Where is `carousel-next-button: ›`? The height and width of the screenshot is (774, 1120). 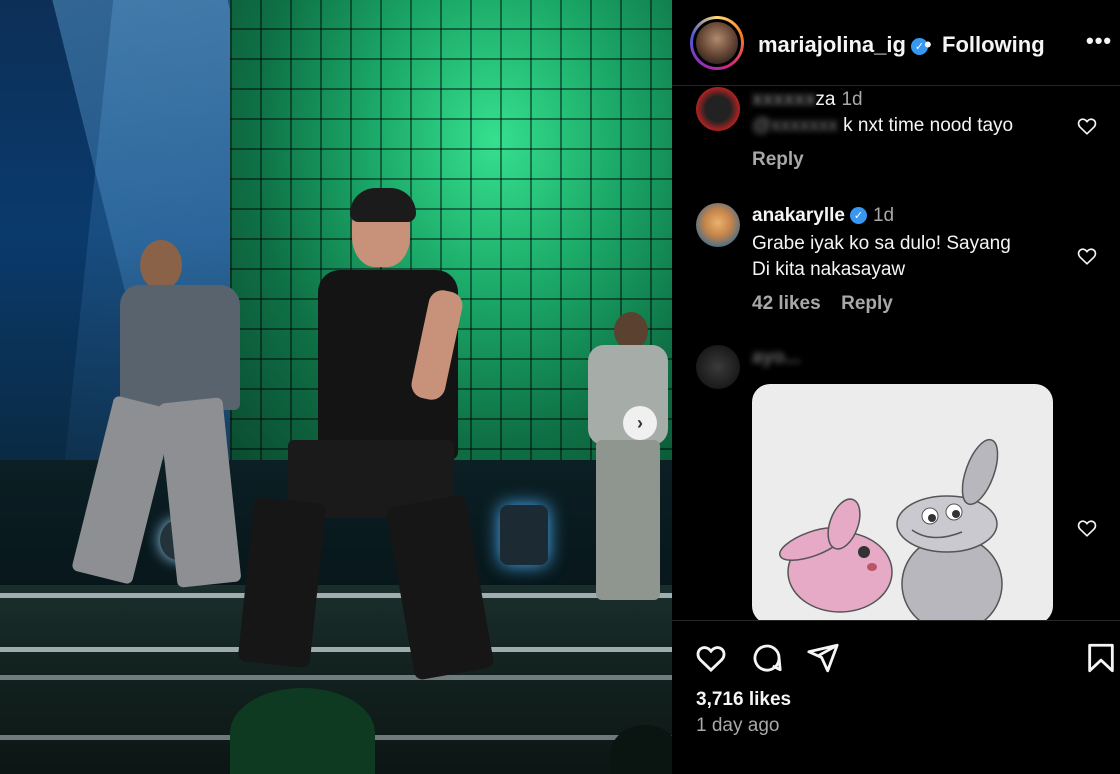
carousel-next-button: › is located at coordinates (640, 423).